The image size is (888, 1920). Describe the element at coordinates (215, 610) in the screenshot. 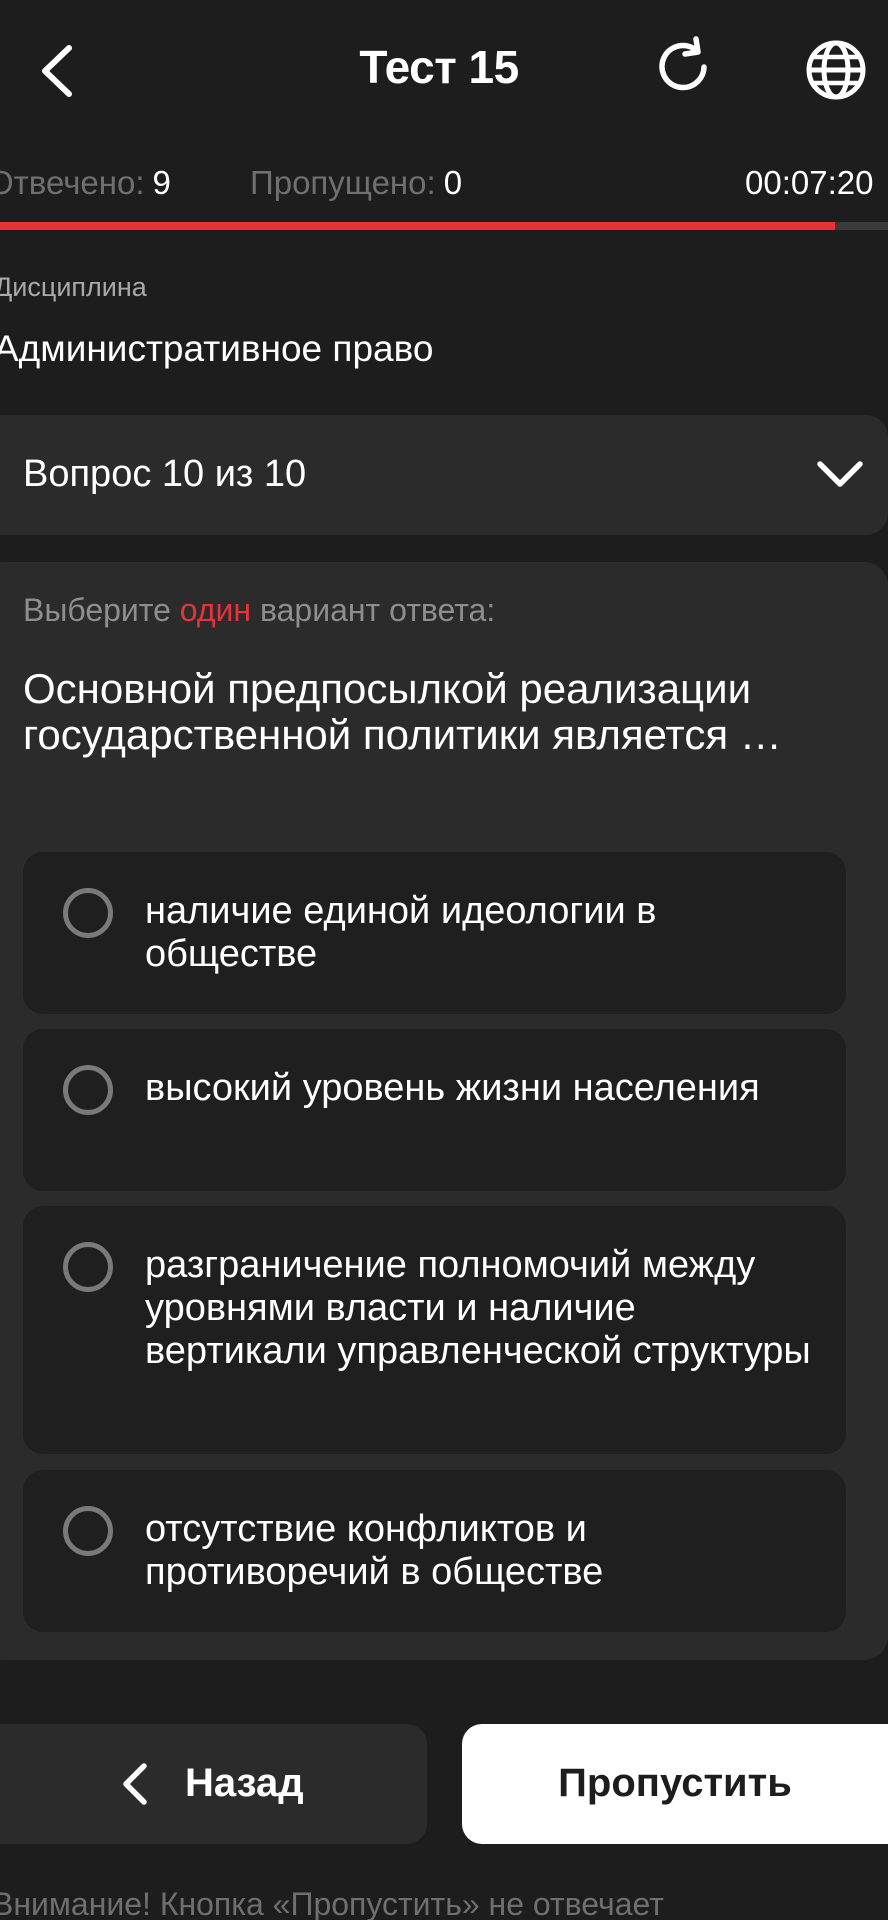

I see `hint-accent: один` at that location.